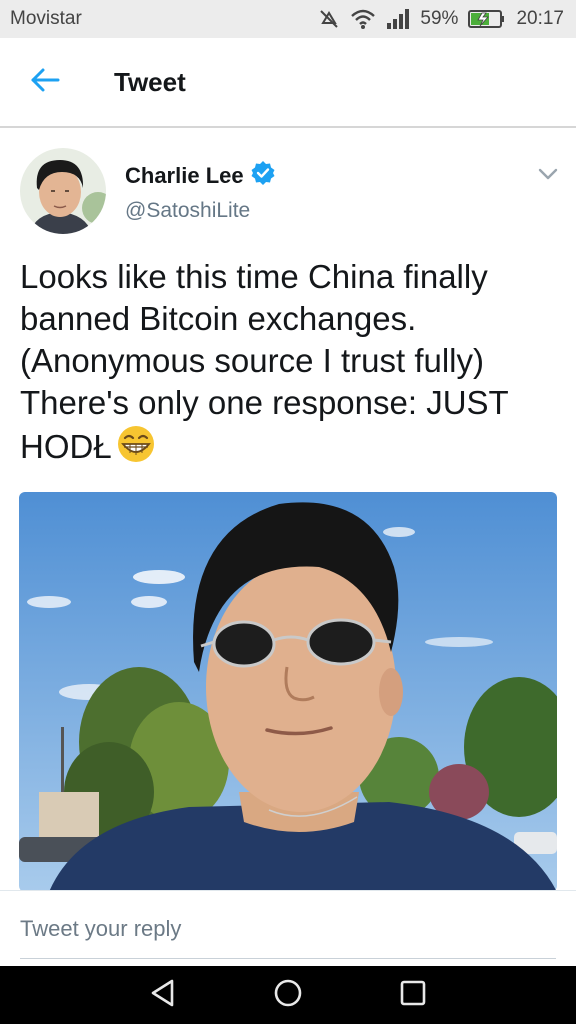 This screenshot has width=576, height=1024. I want to click on back-button, so click(45, 82).